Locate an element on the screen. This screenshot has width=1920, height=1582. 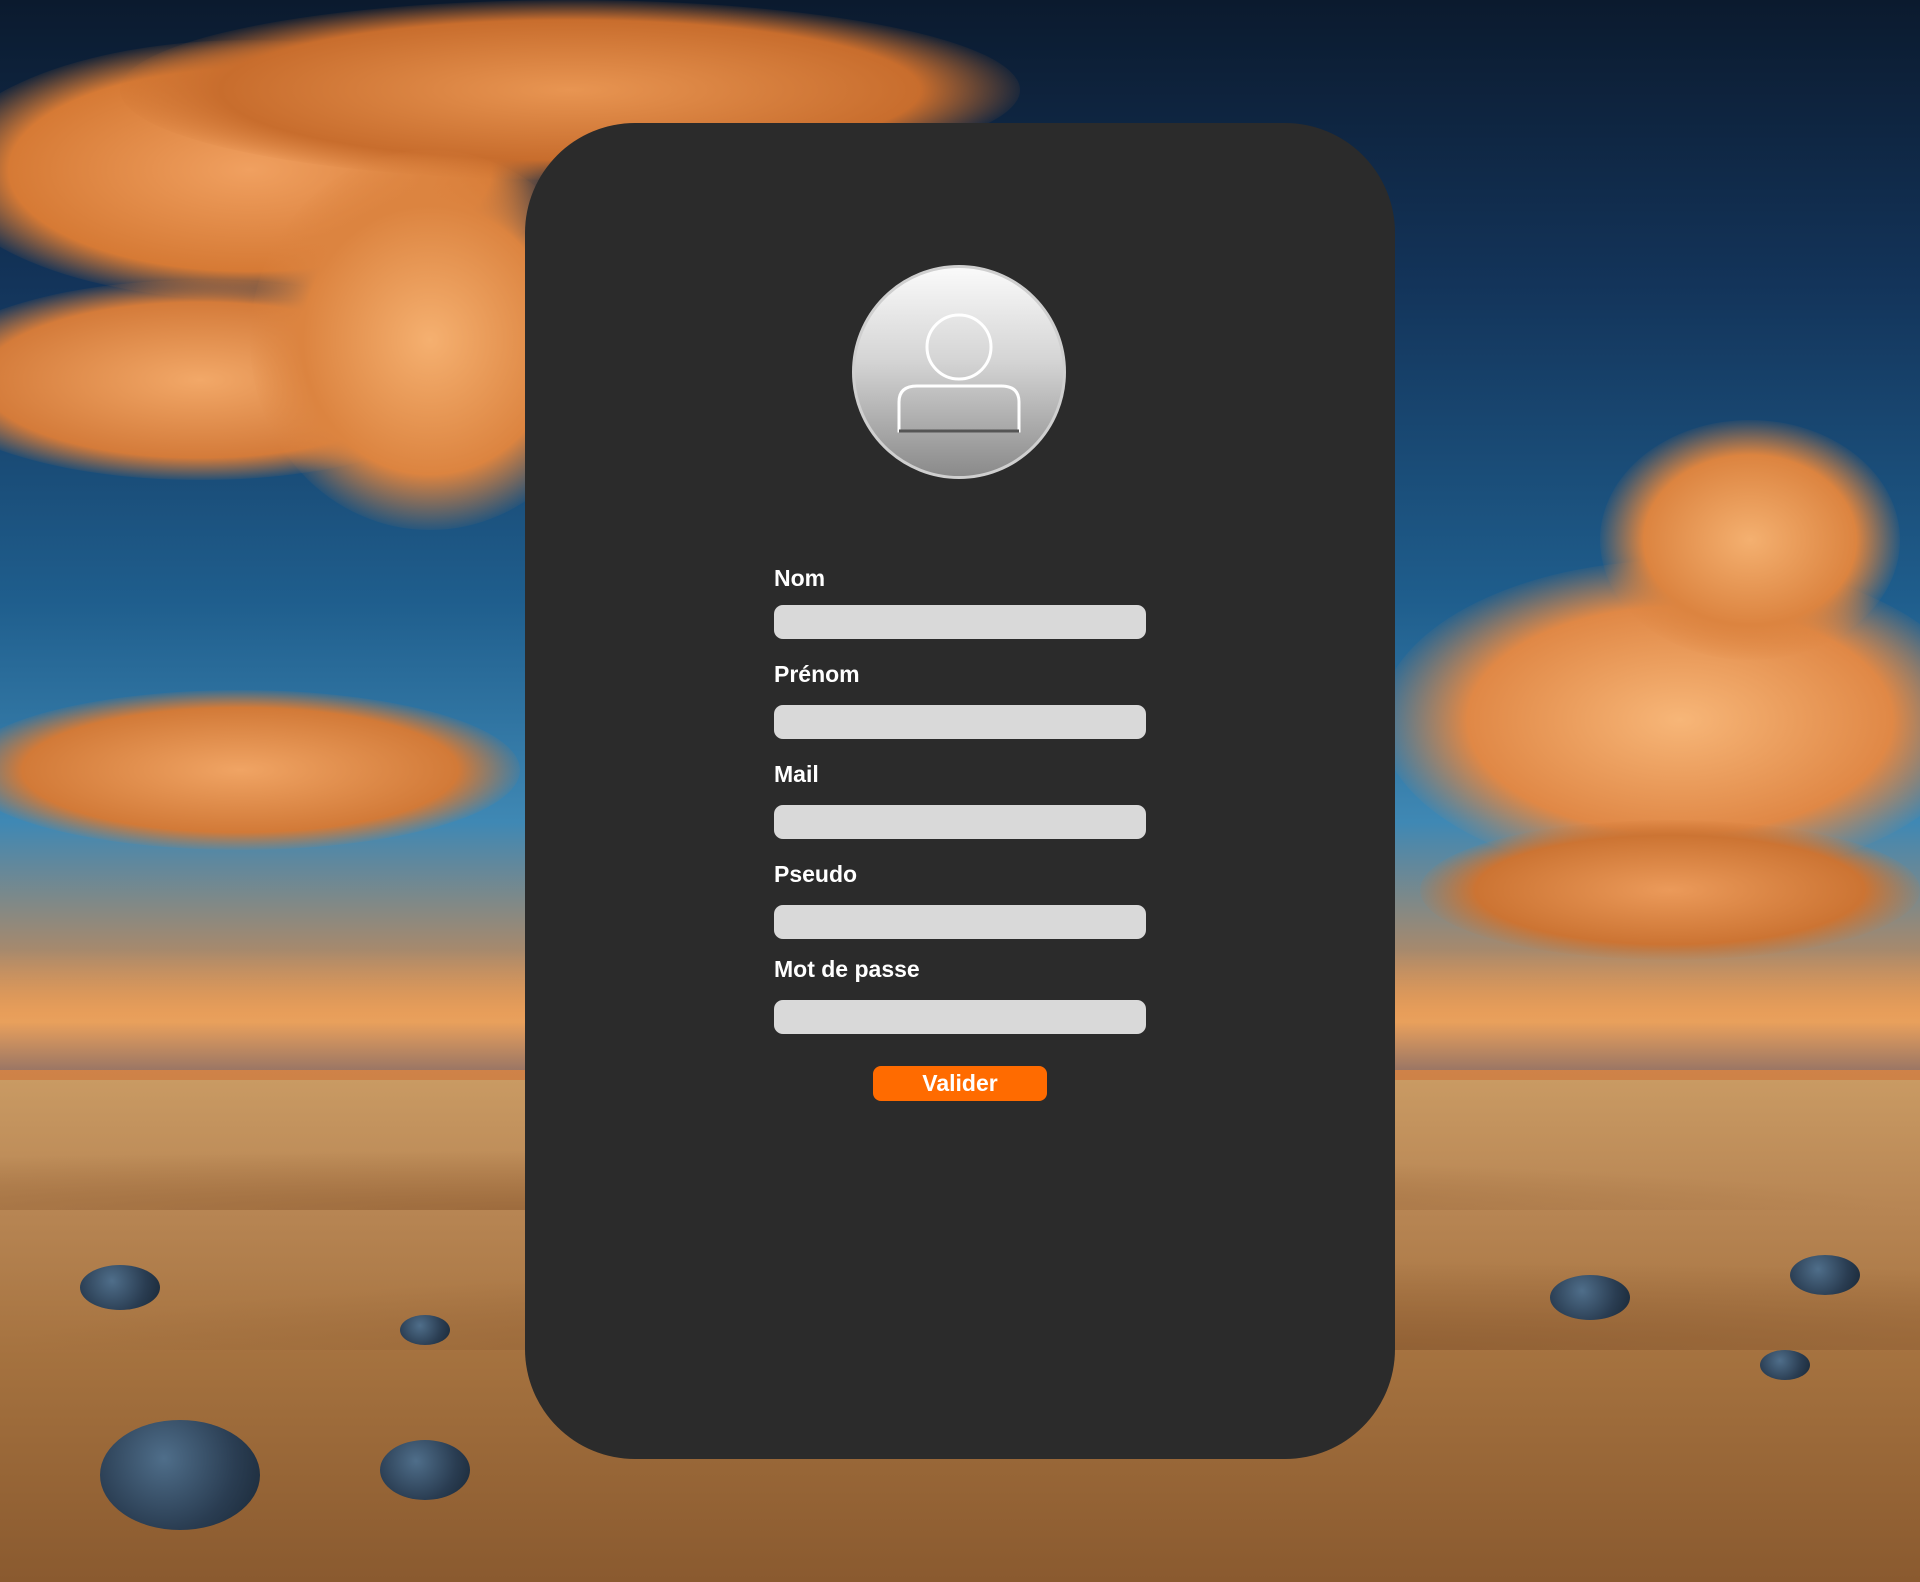
mail-label: Mail is located at coordinates (796, 774).